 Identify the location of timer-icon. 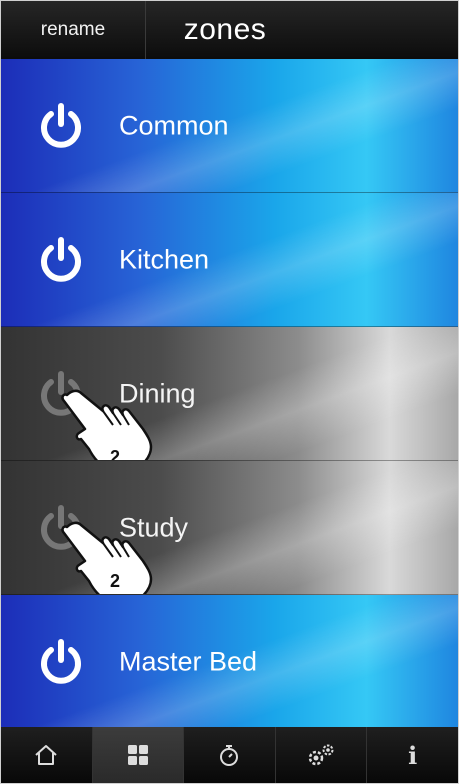
(229, 755).